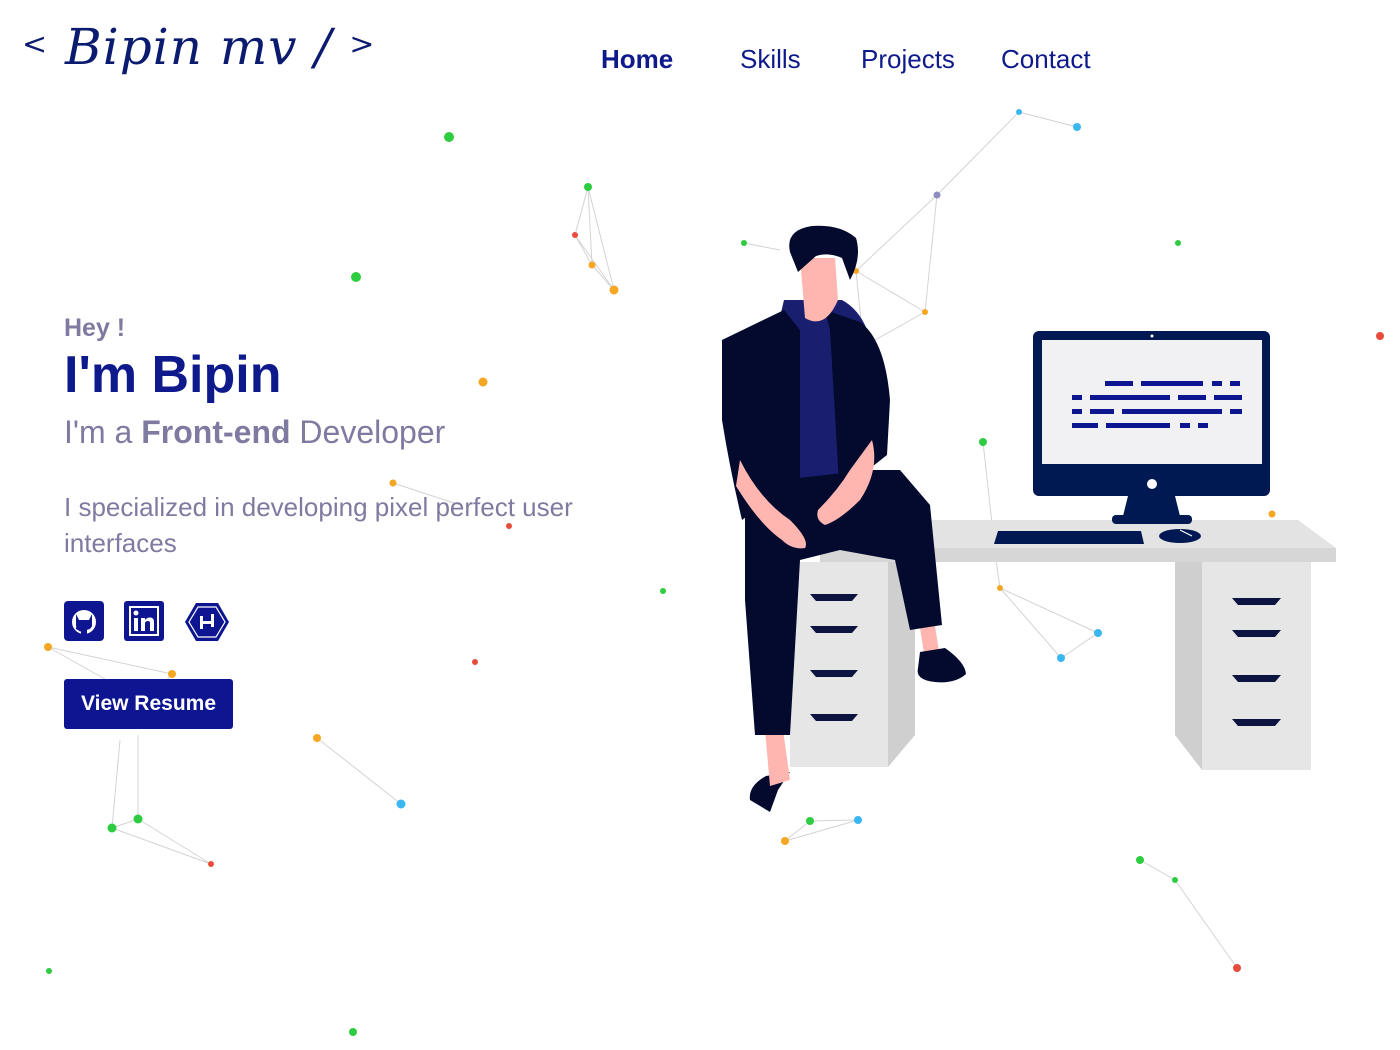 Image resolution: width=1400 pixels, height=1050 pixels. Describe the element at coordinates (344, 621) in the screenshot. I see `social-links` at that location.